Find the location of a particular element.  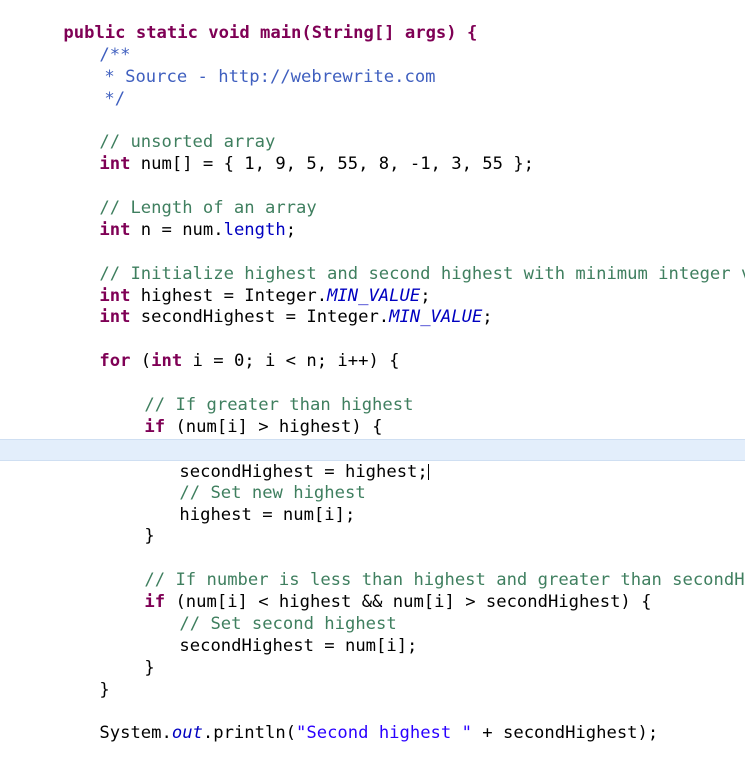

code-token-string: "Second highest " is located at coordinates (384, 733).